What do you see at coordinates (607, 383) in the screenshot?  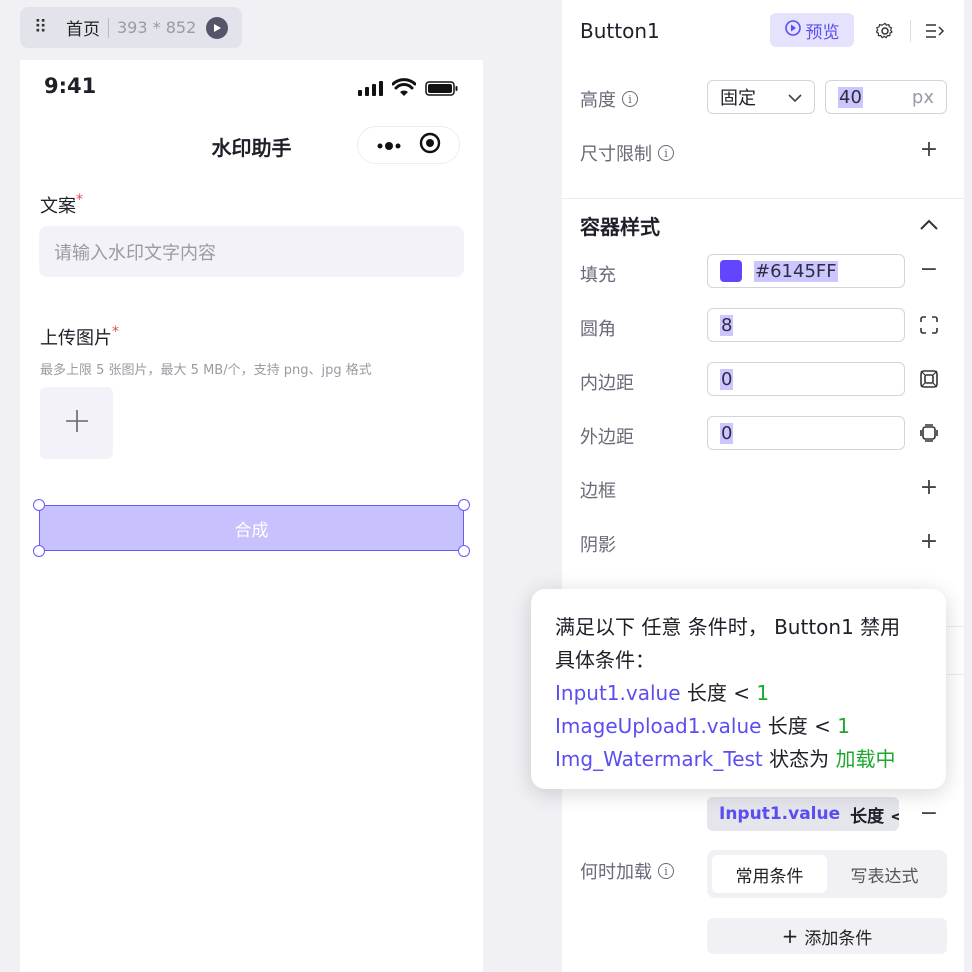 I see `padding-label: 内边距` at bounding box center [607, 383].